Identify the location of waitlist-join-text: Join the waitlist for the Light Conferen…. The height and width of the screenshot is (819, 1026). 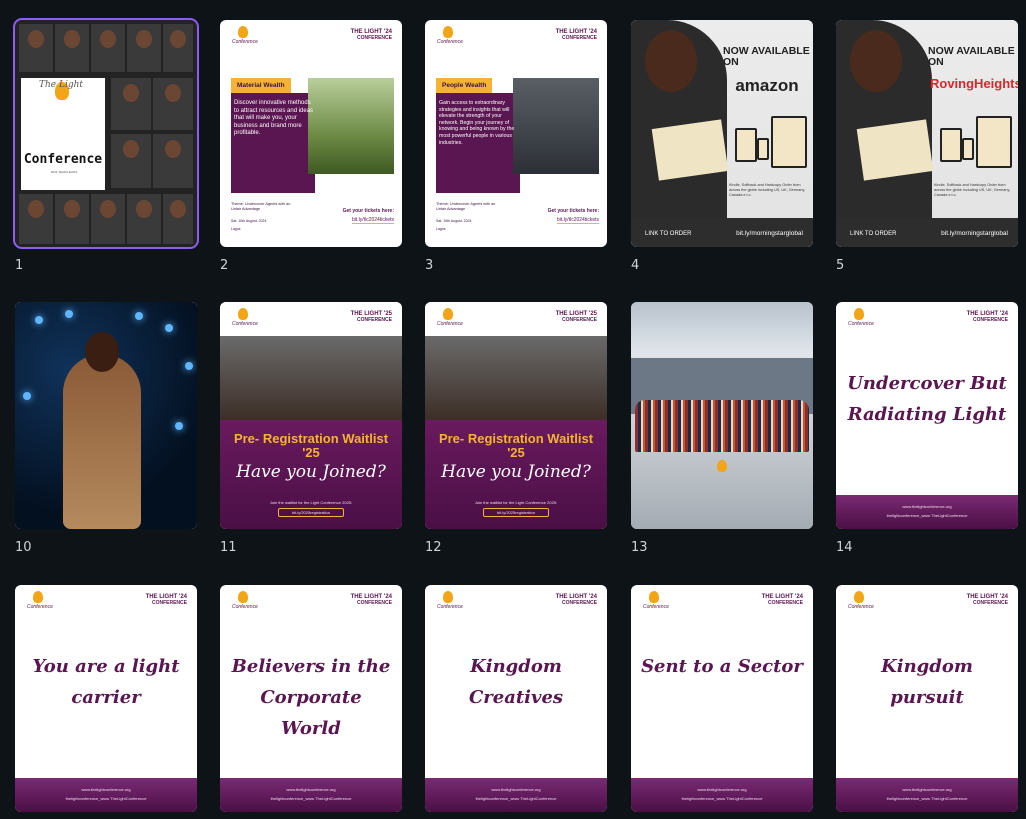
(516, 502).